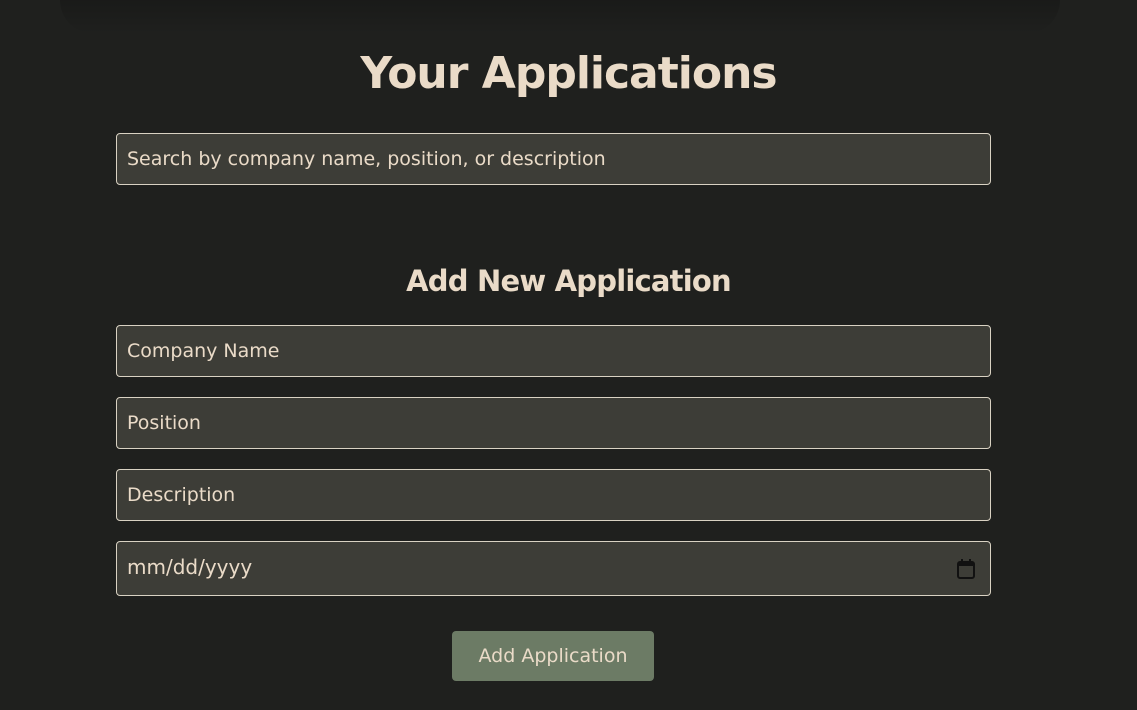 This screenshot has width=1137, height=710. Describe the element at coordinates (190, 567) in the screenshot. I see `date-placeholder: mm/dd/yyyy` at that location.